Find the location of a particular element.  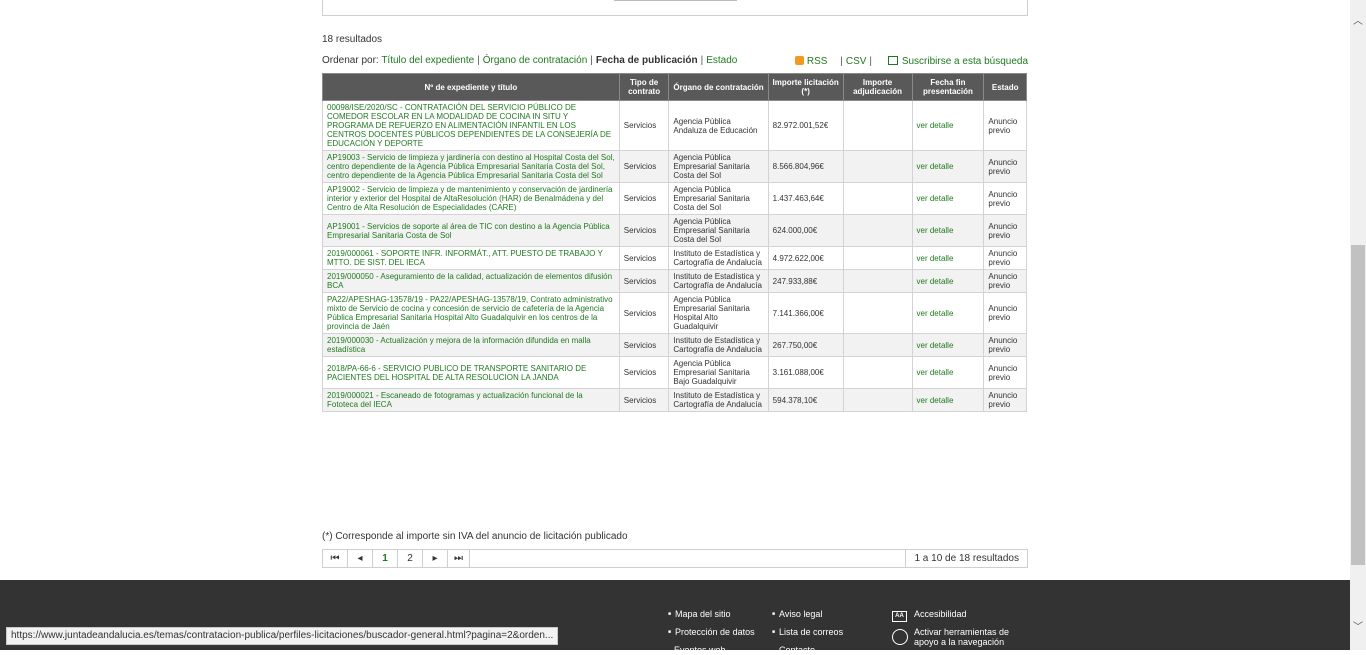

row-importe: 7.141.366,00€ is located at coordinates (798, 313).